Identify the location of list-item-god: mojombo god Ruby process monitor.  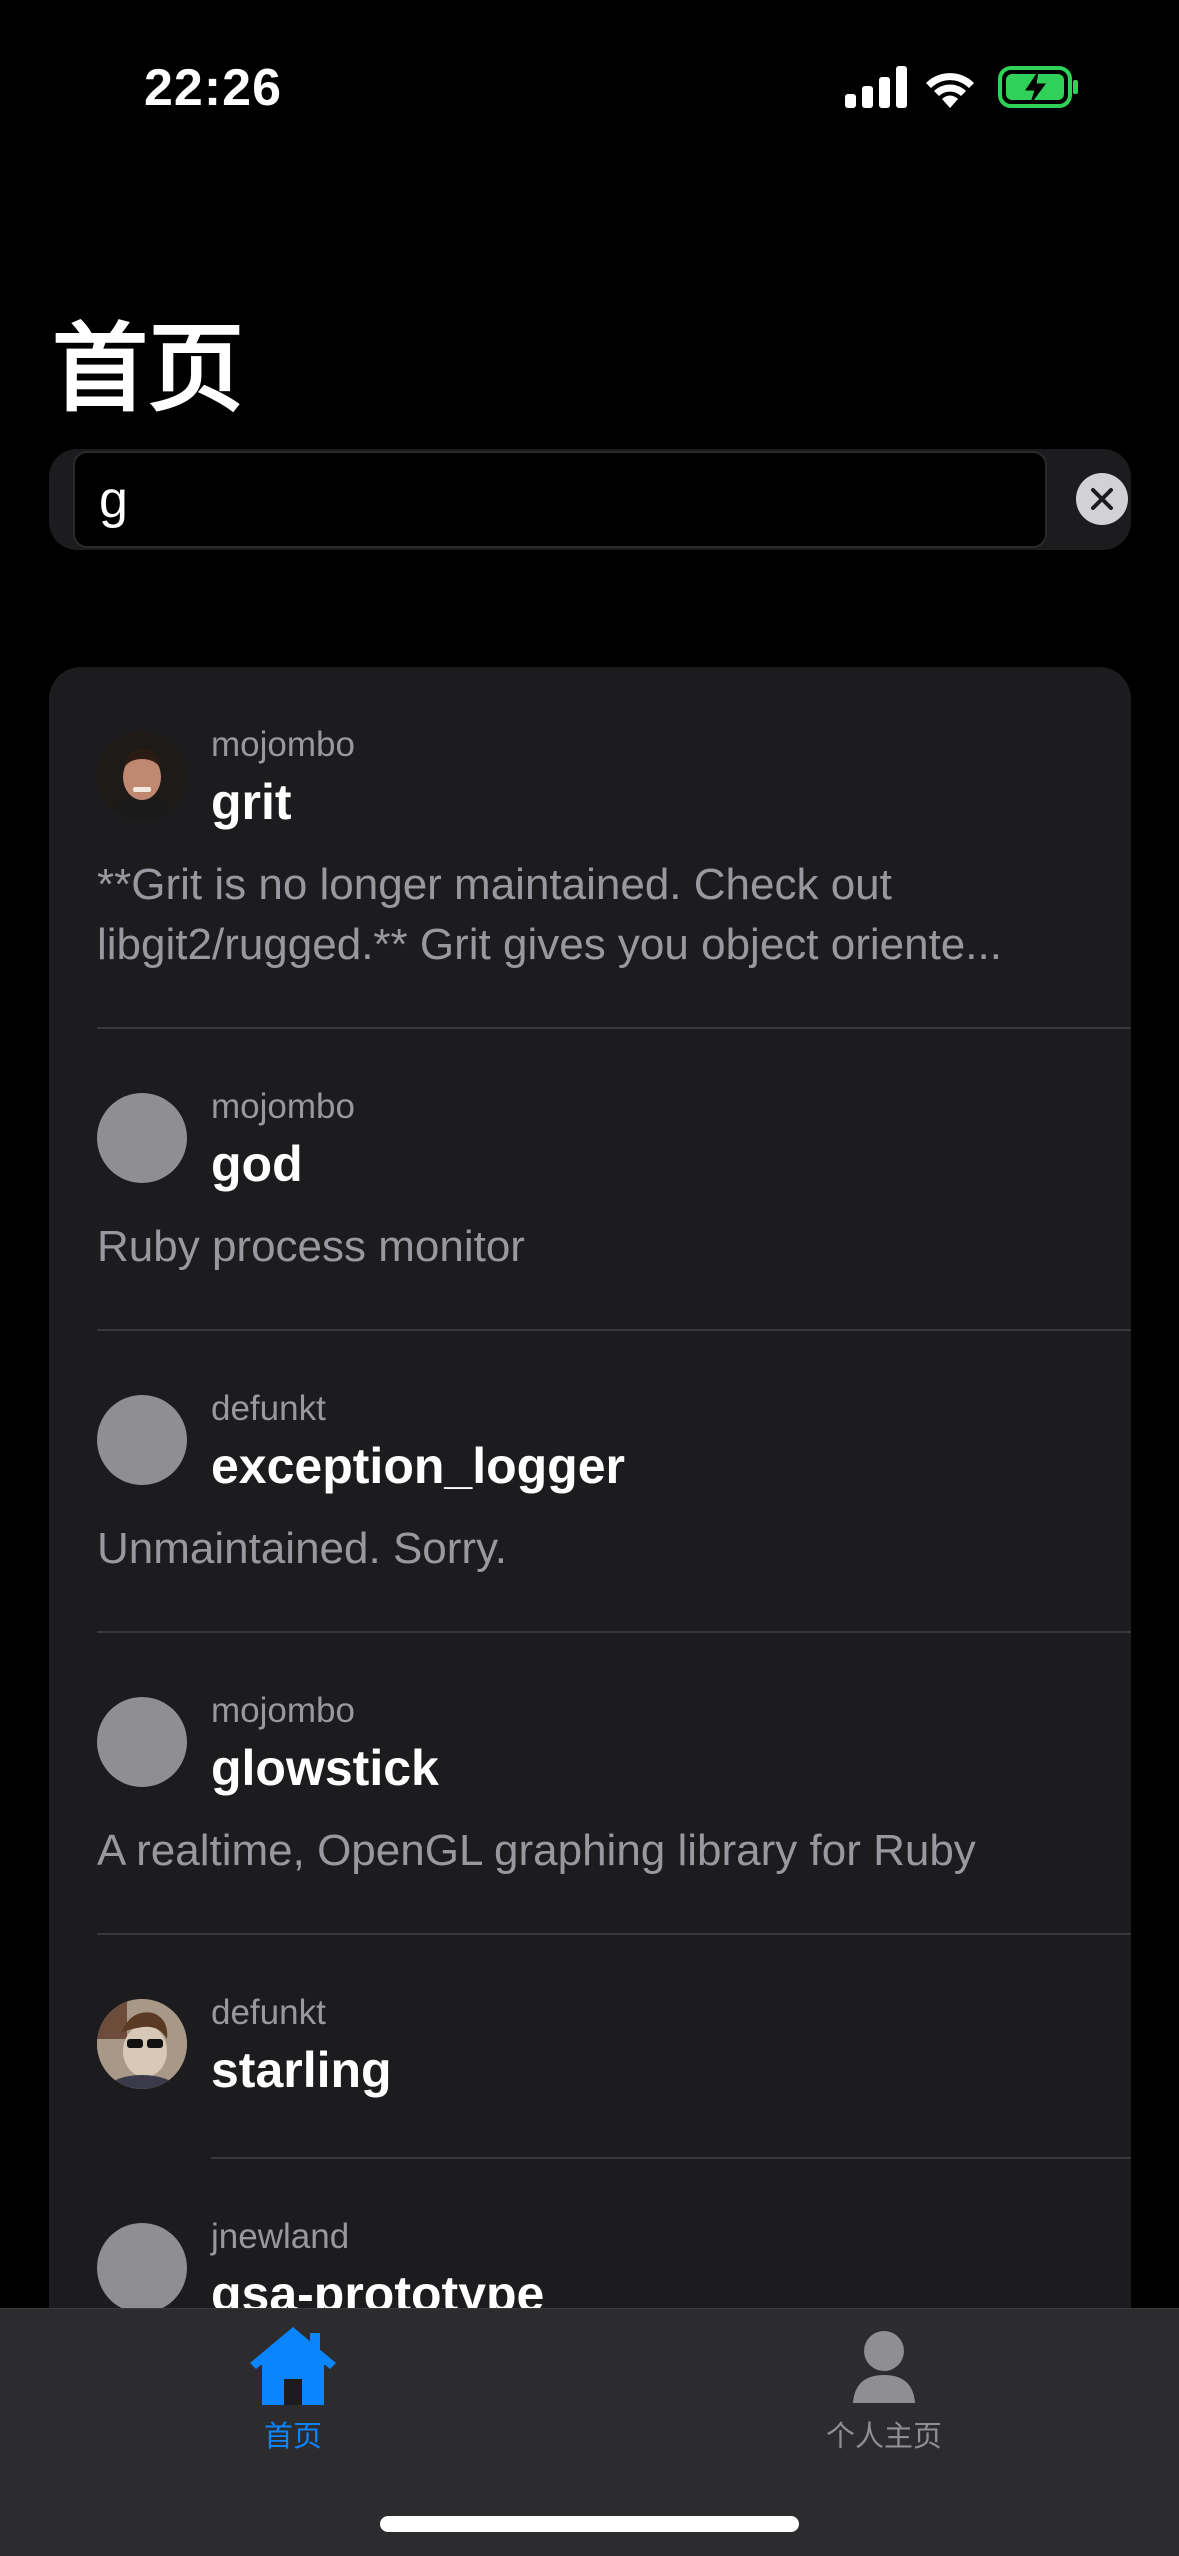
(590, 1180).